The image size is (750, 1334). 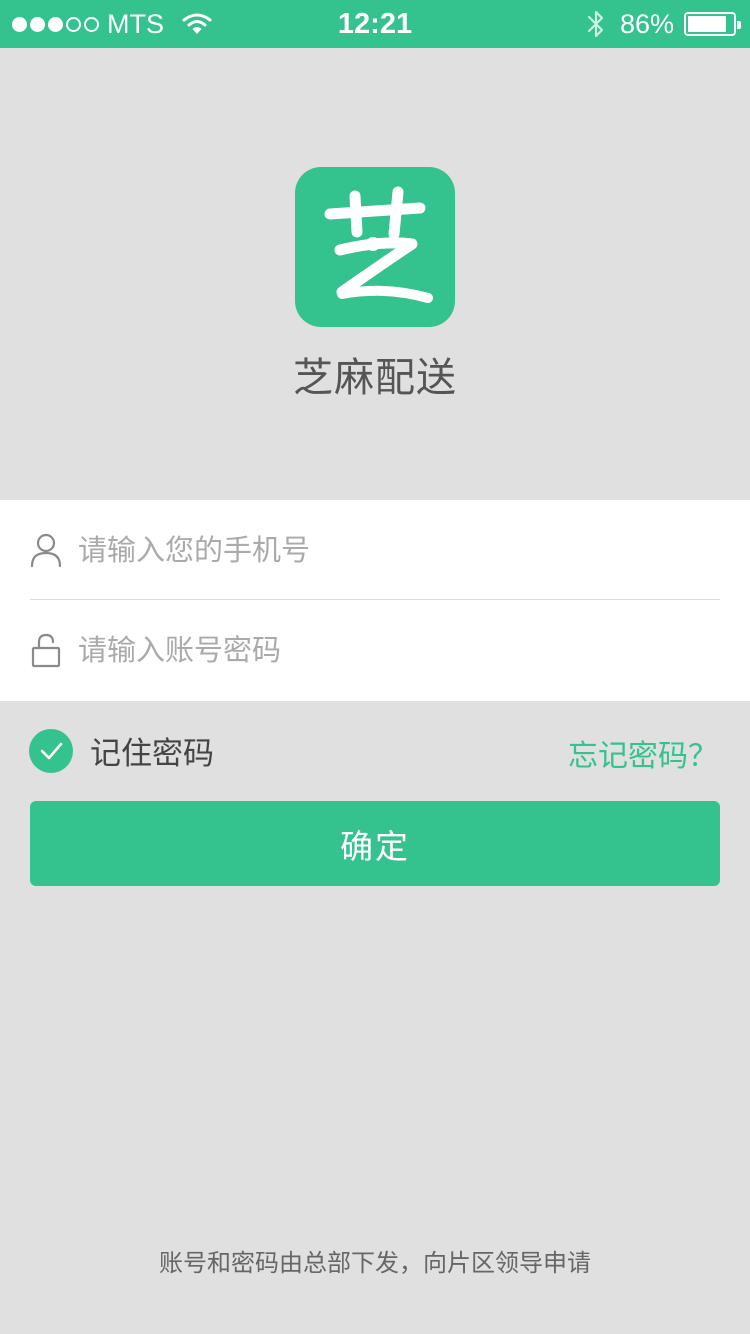 I want to click on battery-icon, so click(x=712, y=24).